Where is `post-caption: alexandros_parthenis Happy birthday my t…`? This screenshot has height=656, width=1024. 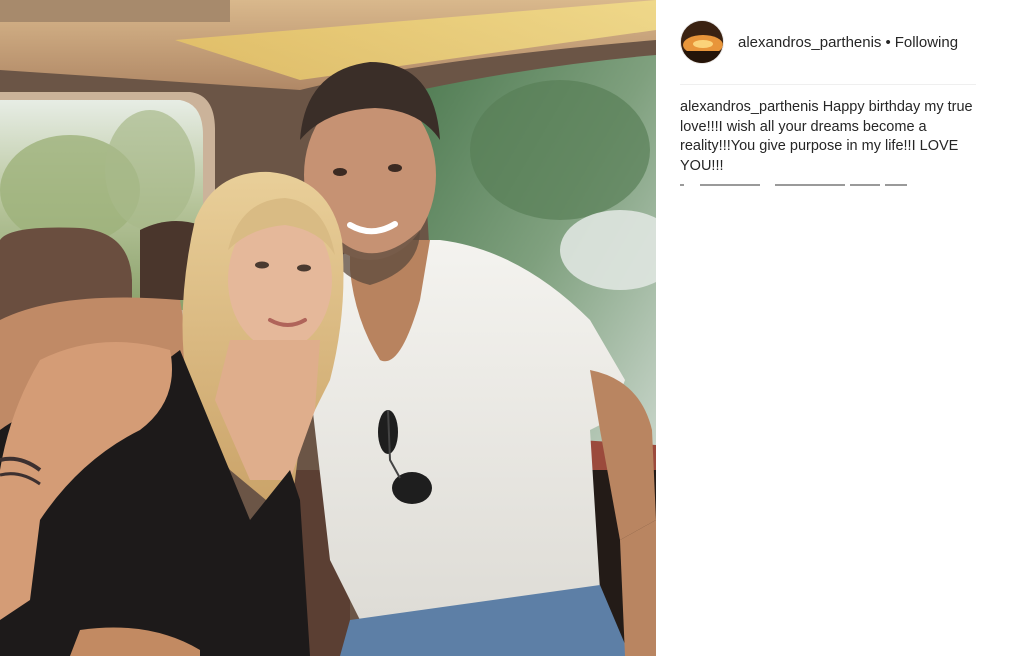 post-caption: alexandros_parthenis Happy birthday my t… is located at coordinates (830, 137).